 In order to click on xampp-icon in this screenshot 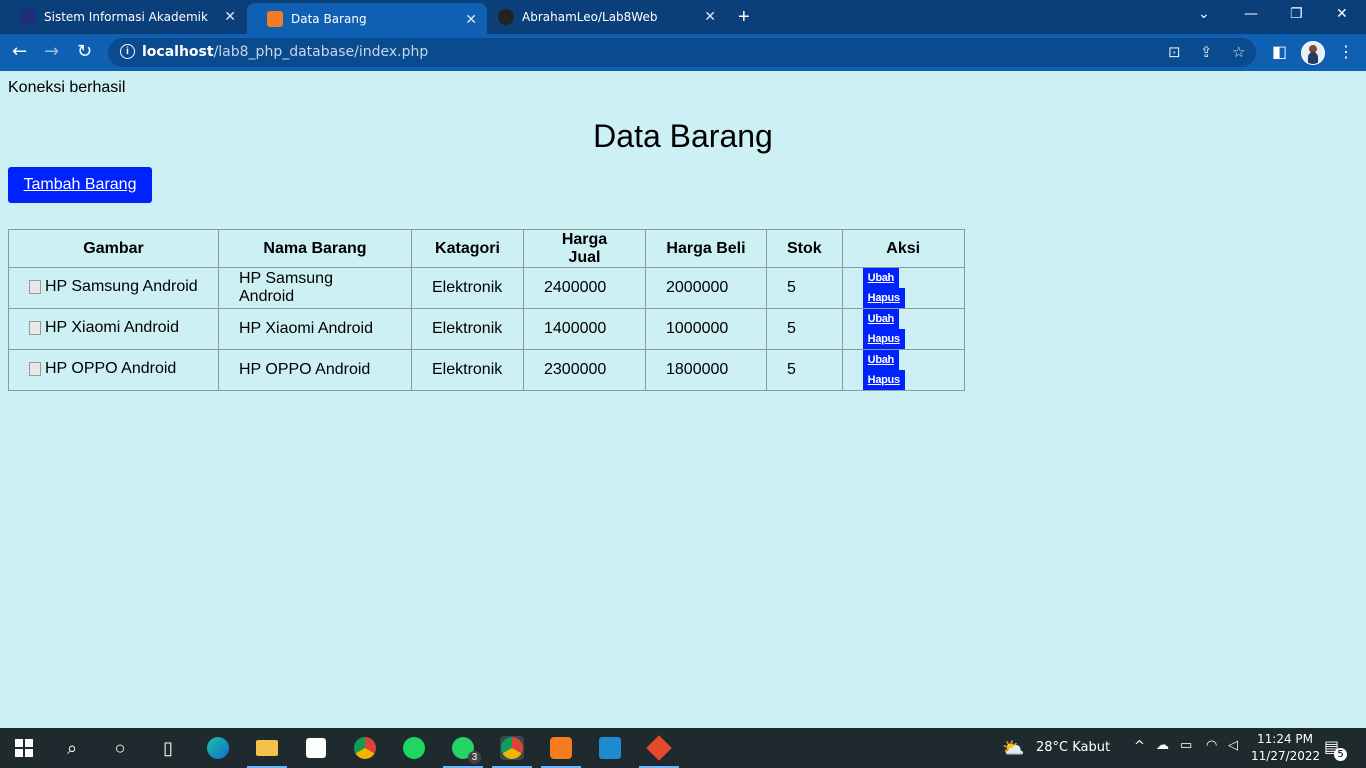, I will do `click(561, 752)`.